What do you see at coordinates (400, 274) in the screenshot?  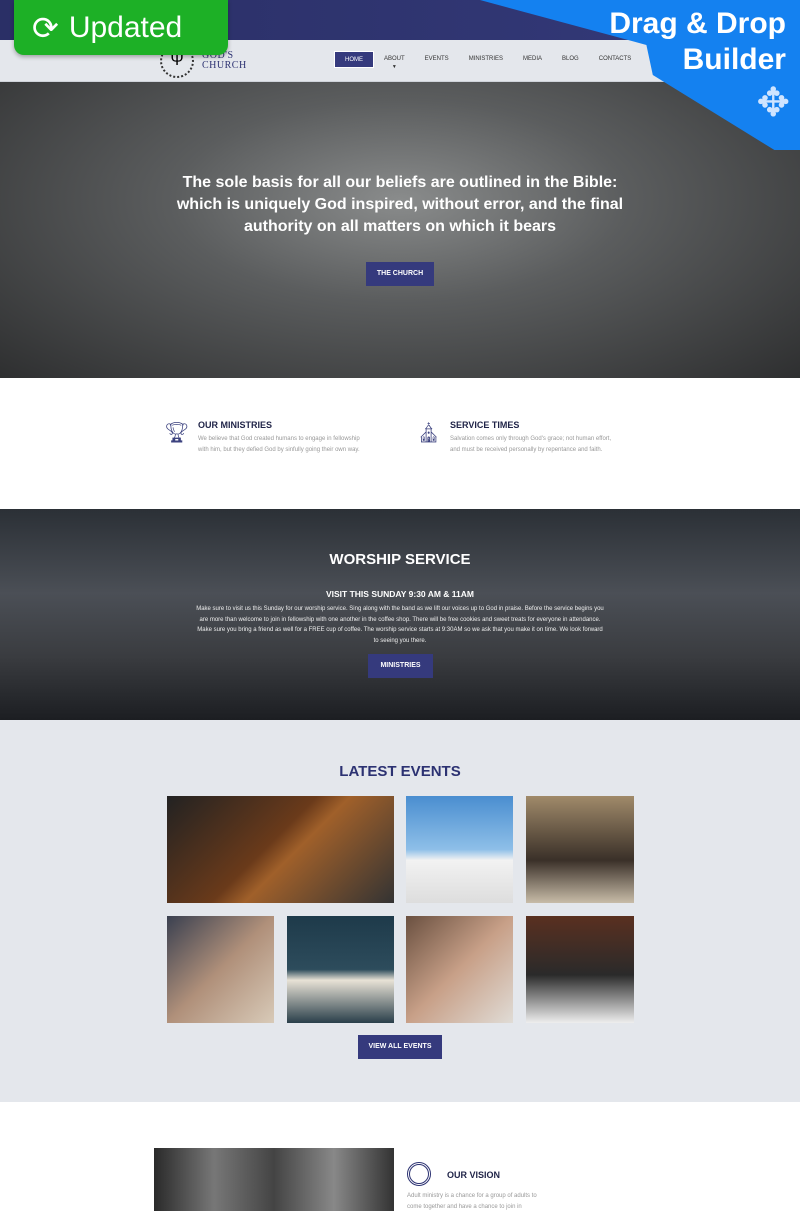 I see `the-church-button: THE CHURCH` at bounding box center [400, 274].